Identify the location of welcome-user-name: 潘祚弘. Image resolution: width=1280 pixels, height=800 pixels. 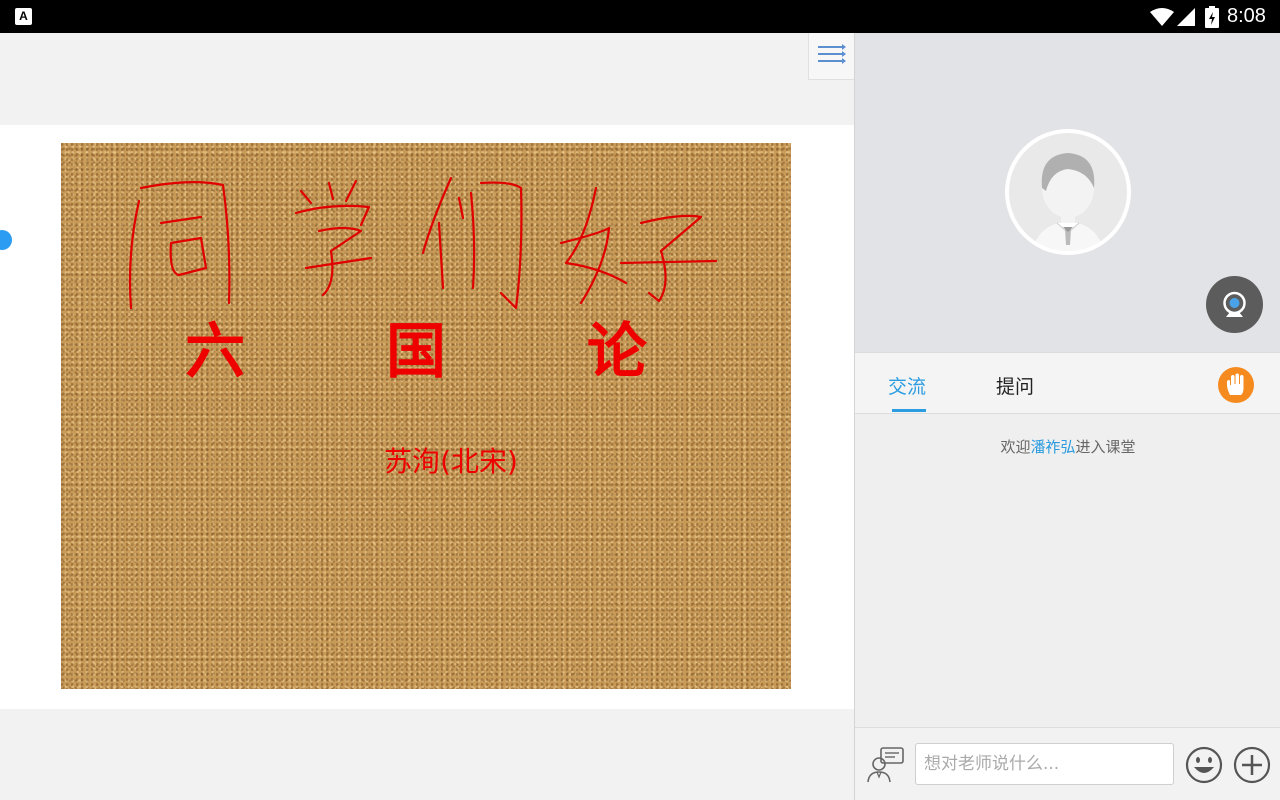
(1052, 447).